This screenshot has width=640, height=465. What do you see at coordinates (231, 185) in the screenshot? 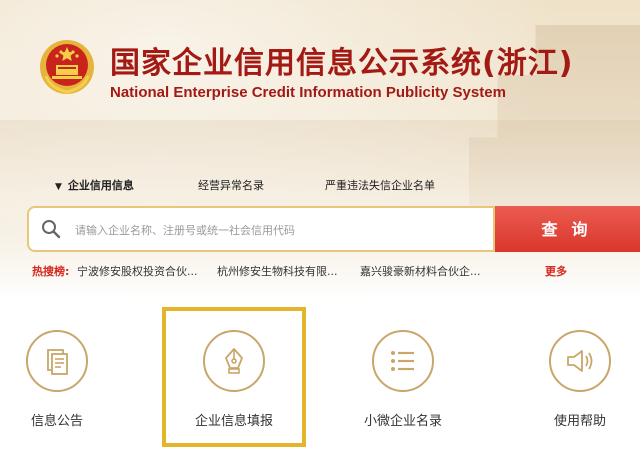
I see `tab-abnormal-operations: 经营异常名录` at bounding box center [231, 185].